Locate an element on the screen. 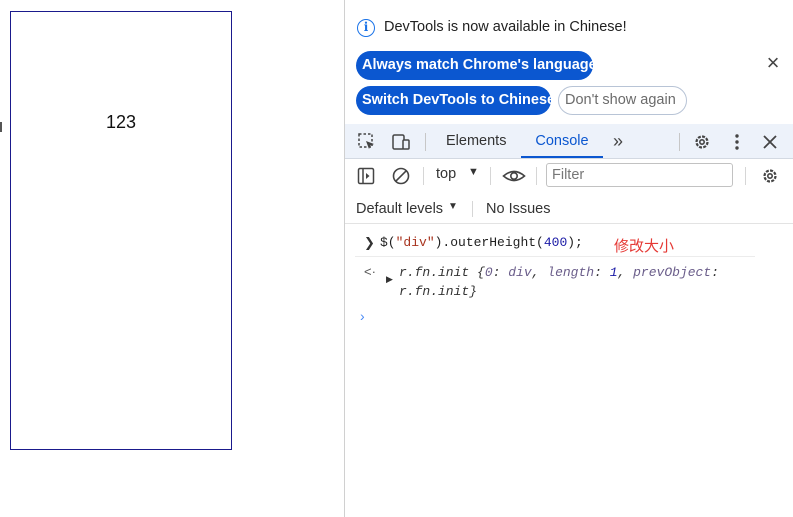 This screenshot has width=793, height=517. switch-chinese-button: Switch DevTools to Chinese is located at coordinates (455, 100).